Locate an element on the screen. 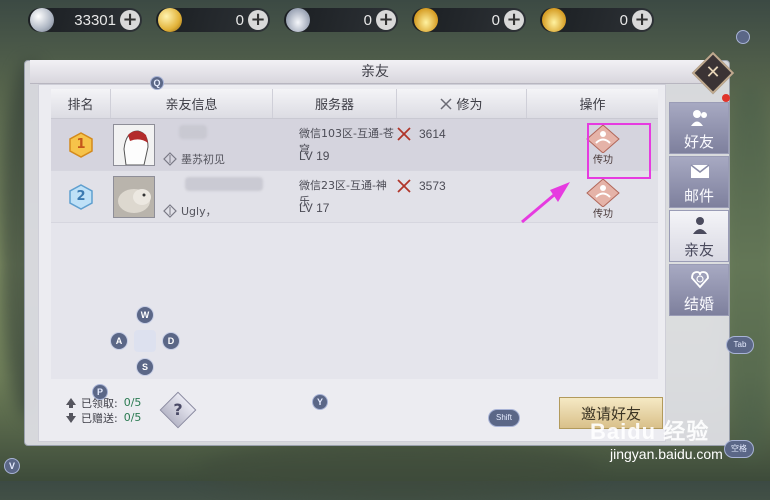  power-value: 3573 is located at coordinates (432, 186).